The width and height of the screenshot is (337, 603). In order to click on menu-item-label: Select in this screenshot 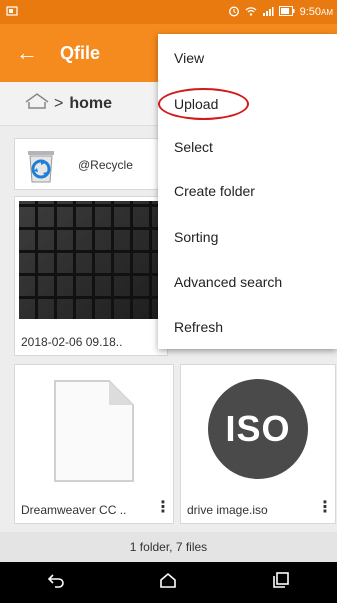, I will do `click(193, 147)`.